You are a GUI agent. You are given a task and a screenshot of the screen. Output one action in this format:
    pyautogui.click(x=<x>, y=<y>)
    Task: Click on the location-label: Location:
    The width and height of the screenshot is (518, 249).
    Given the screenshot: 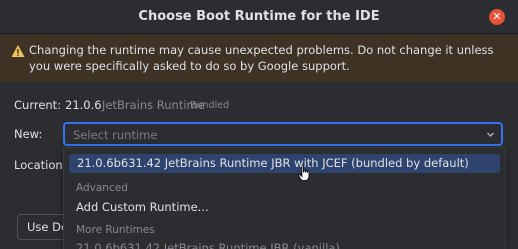 What is the action you would take?
    pyautogui.click(x=40, y=165)
    